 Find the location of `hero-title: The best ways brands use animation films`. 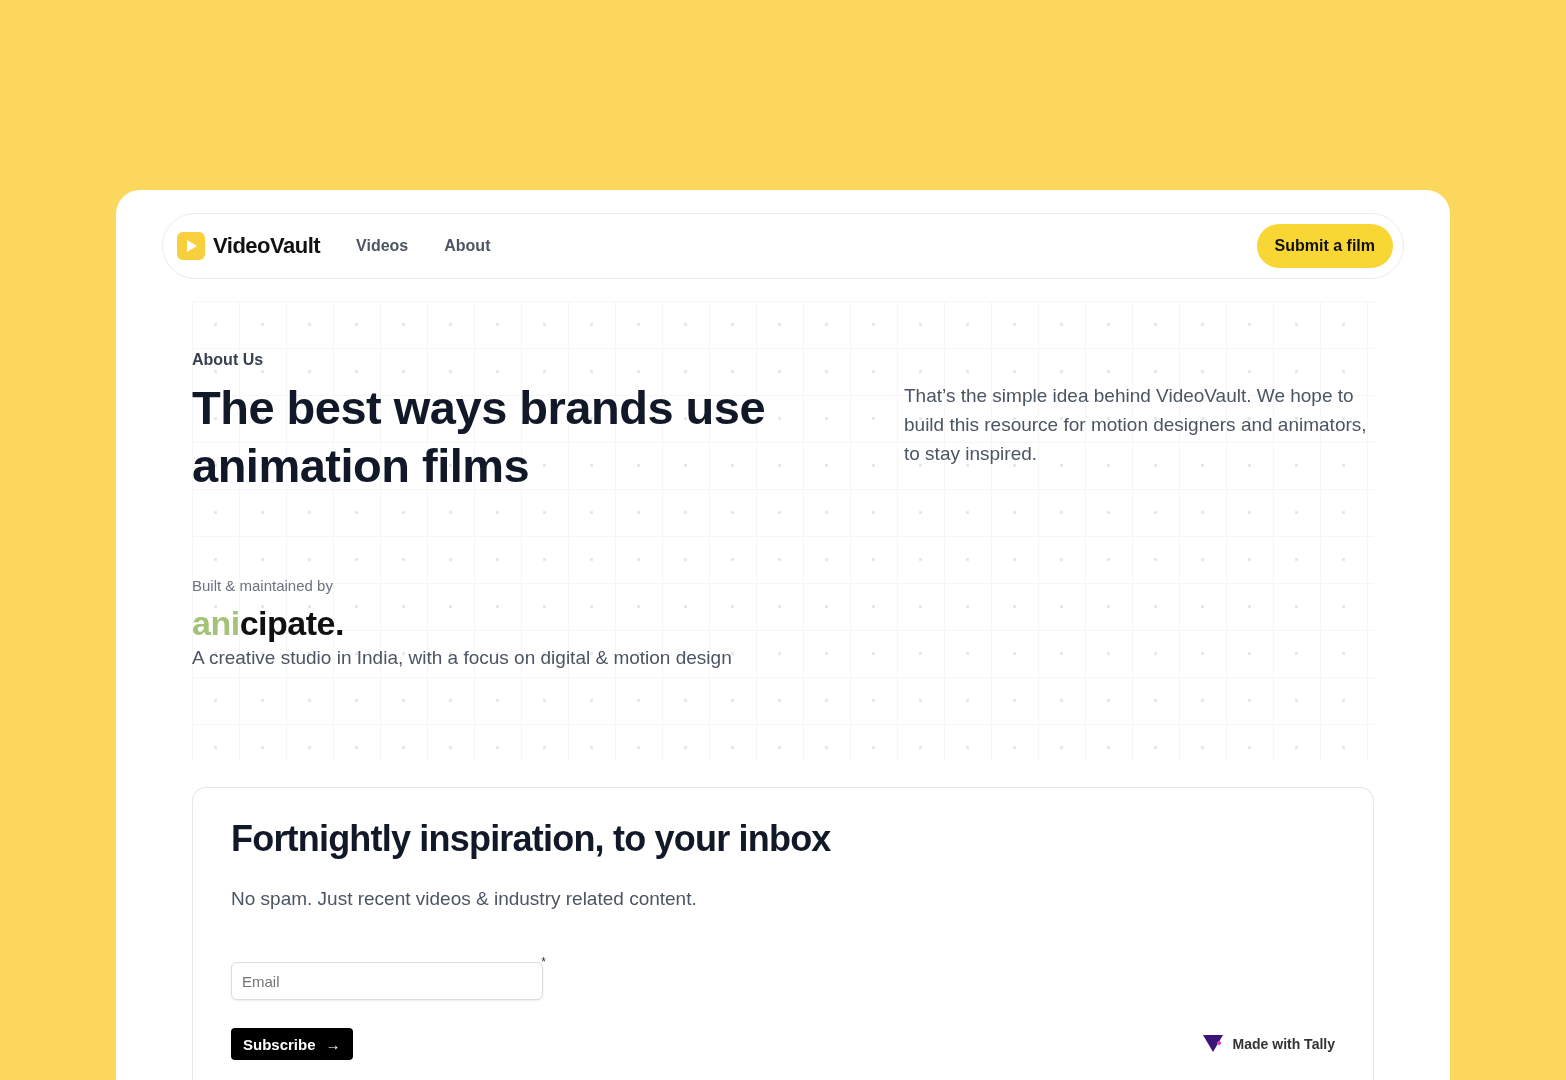

hero-title: The best ways brands use animation films is located at coordinates (479, 437).